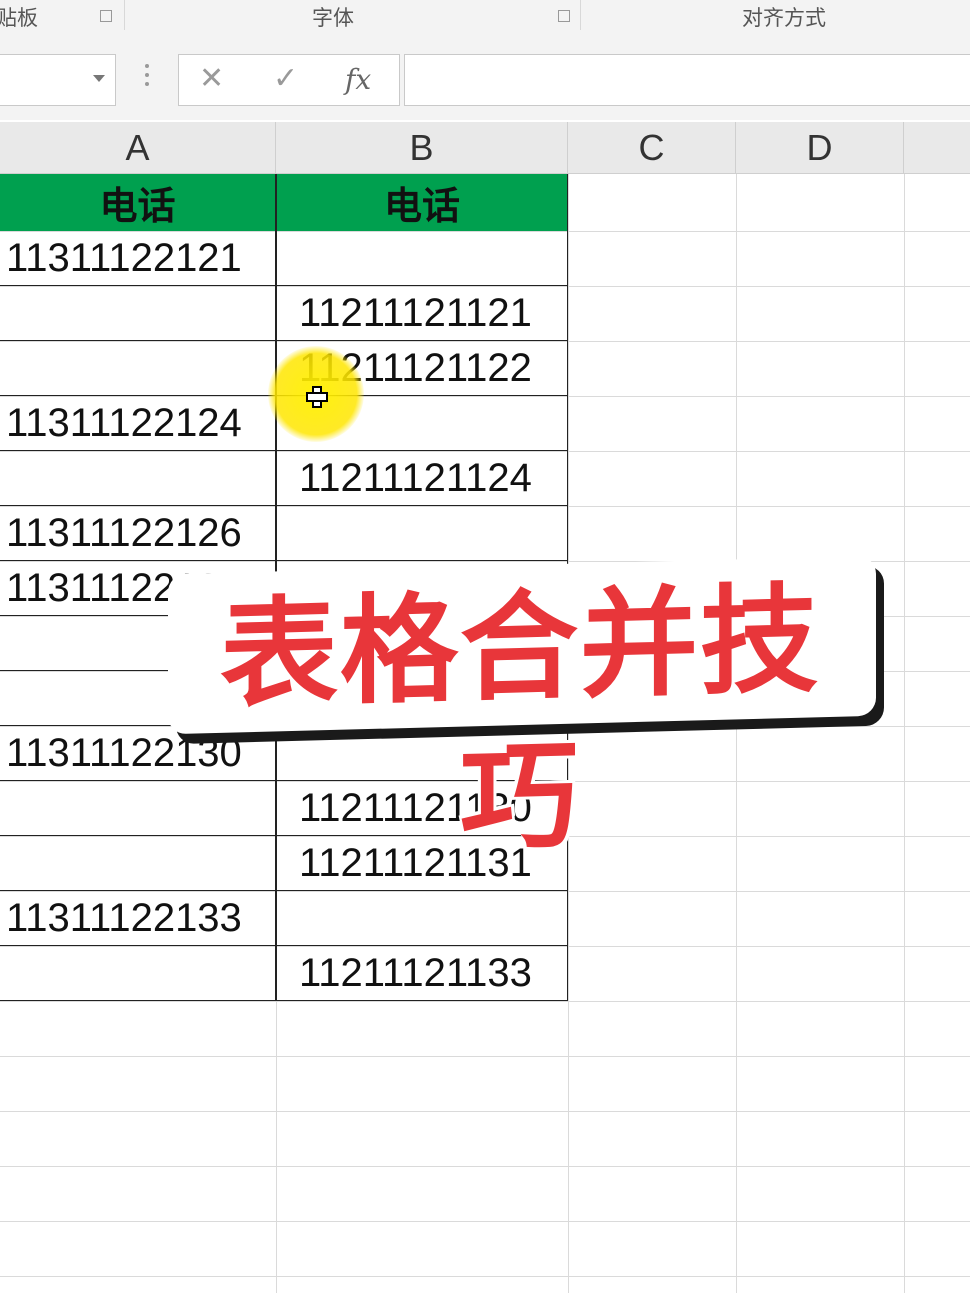  Describe the element at coordinates (138, 753) in the screenshot. I see `cell-a: 11311122130` at that location.